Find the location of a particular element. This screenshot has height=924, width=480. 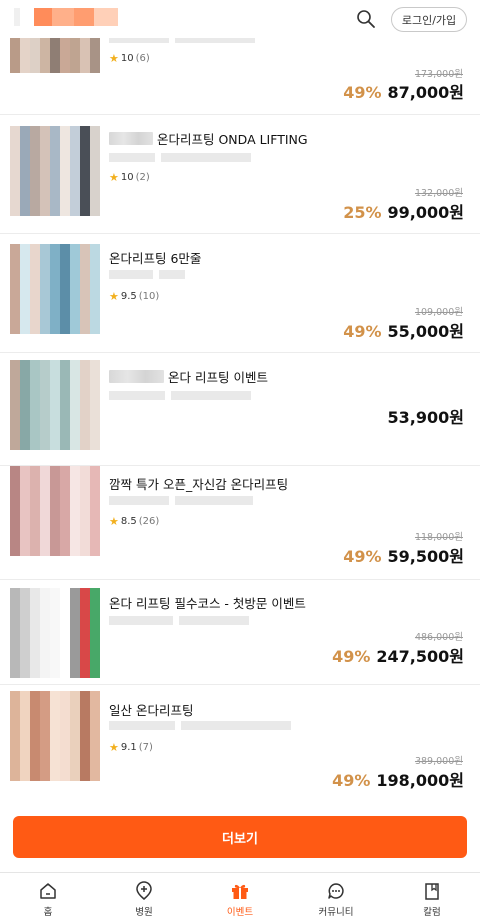

nav-item-column: 칼럼 is located at coordinates (432, 898).